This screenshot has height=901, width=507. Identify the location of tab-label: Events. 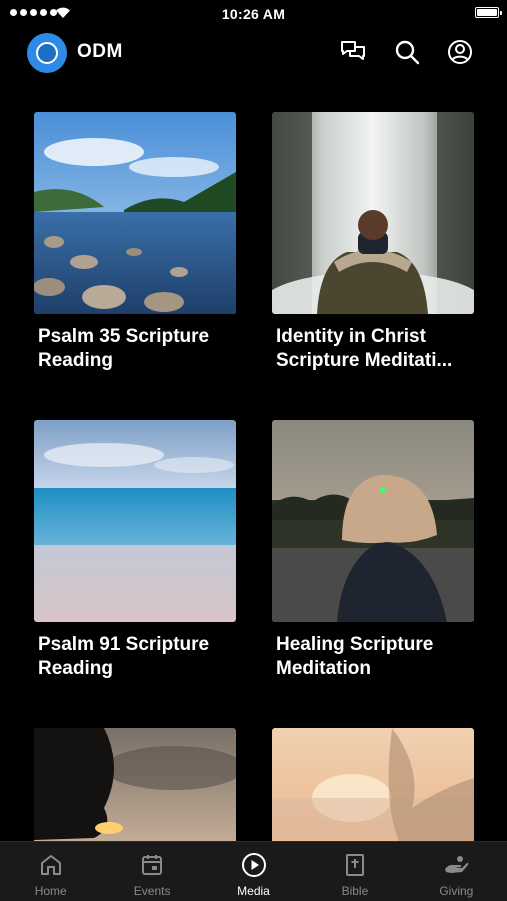
(152, 891).